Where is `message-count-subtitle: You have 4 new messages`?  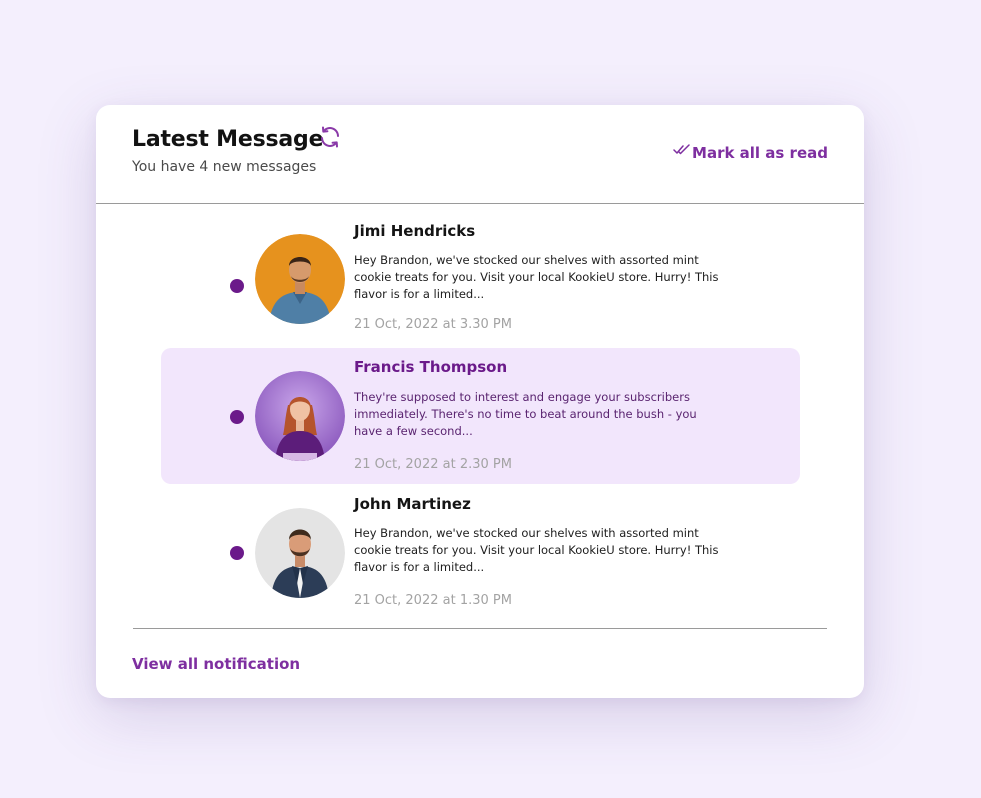 message-count-subtitle: You have 4 new messages is located at coordinates (224, 167).